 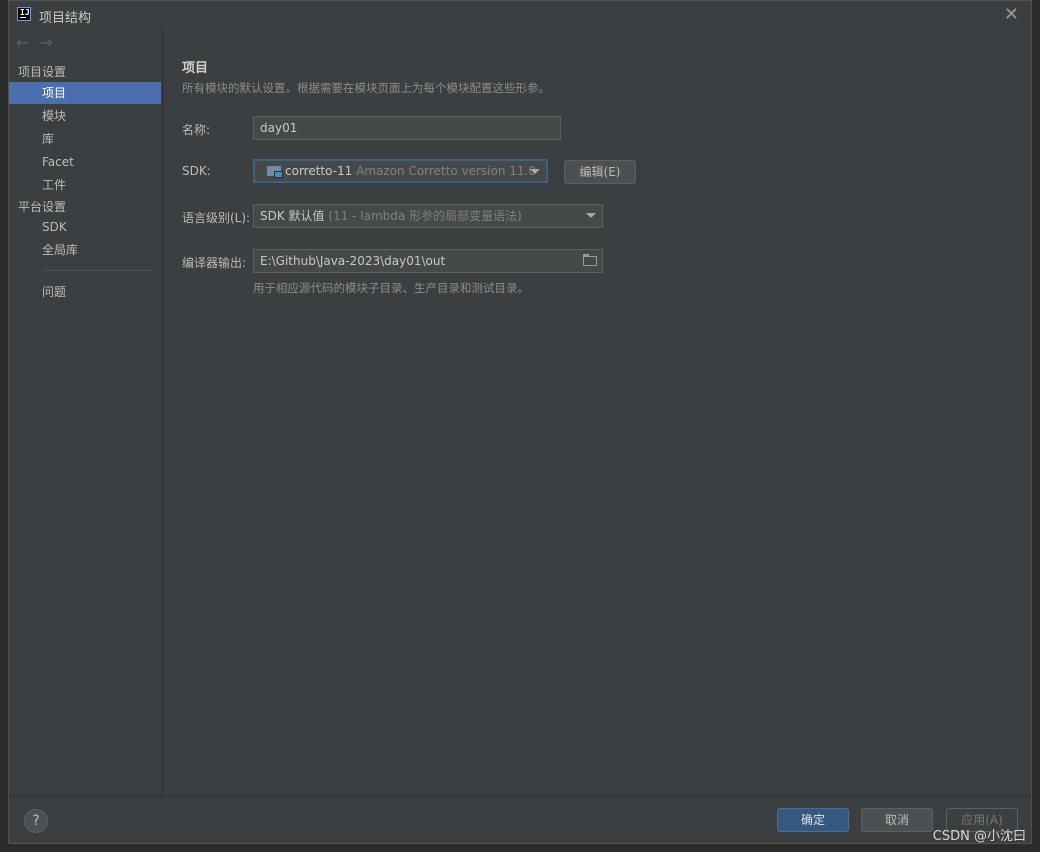 What do you see at coordinates (407, 128) in the screenshot?
I see `name-input` at bounding box center [407, 128].